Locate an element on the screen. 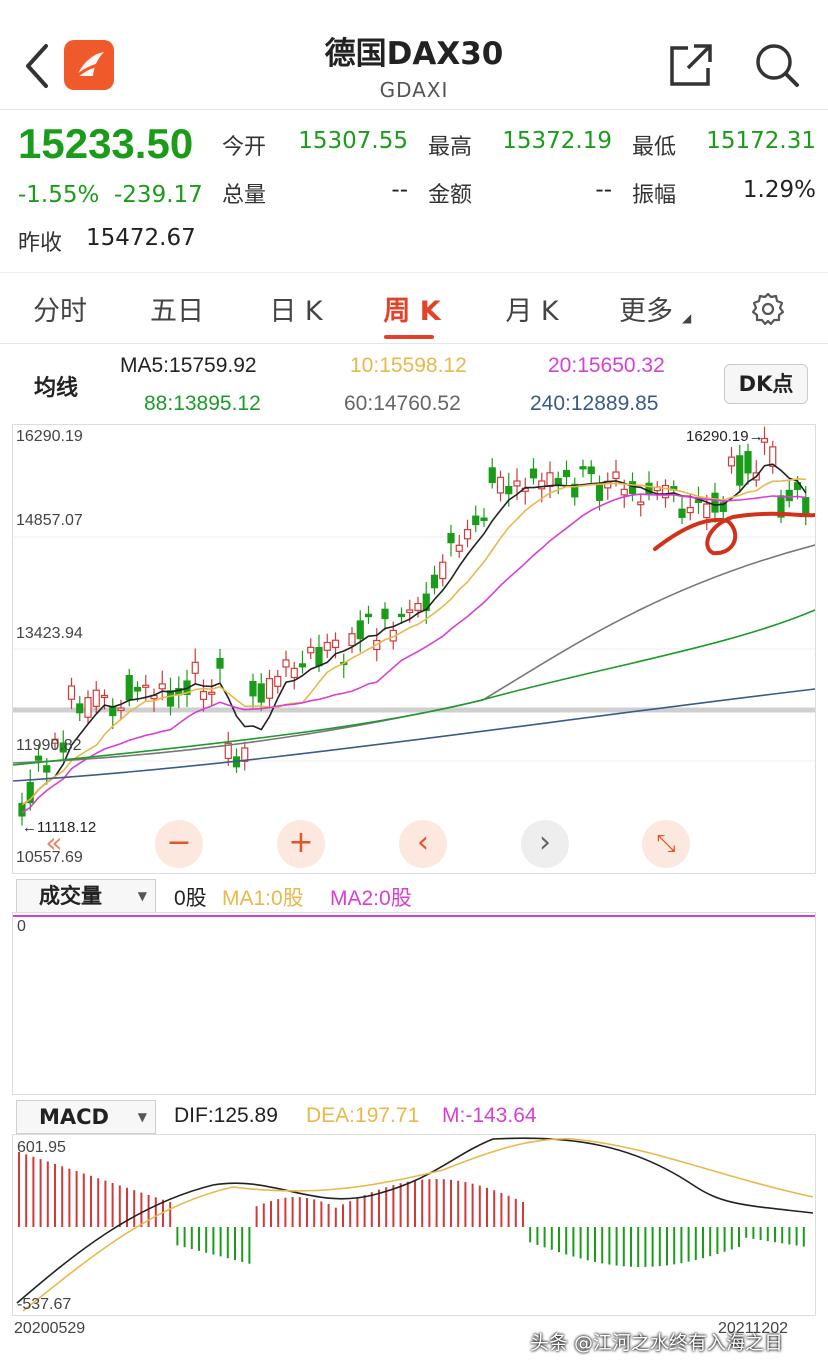 The width and height of the screenshot is (828, 1371). prev-close-label: 昨收 is located at coordinates (40, 243).